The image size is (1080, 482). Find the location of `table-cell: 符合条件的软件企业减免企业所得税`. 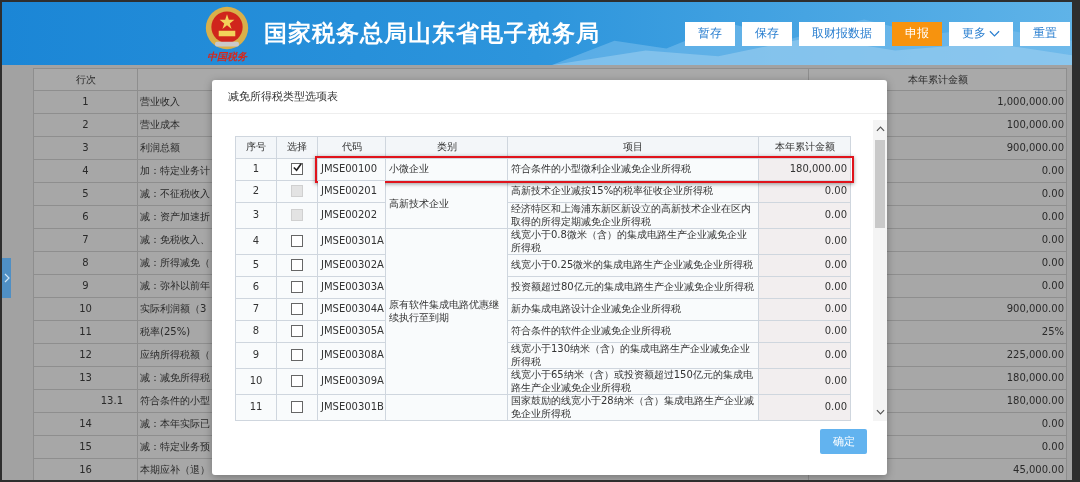

table-cell: 符合条件的软件企业减免企业所得税 is located at coordinates (633, 331).